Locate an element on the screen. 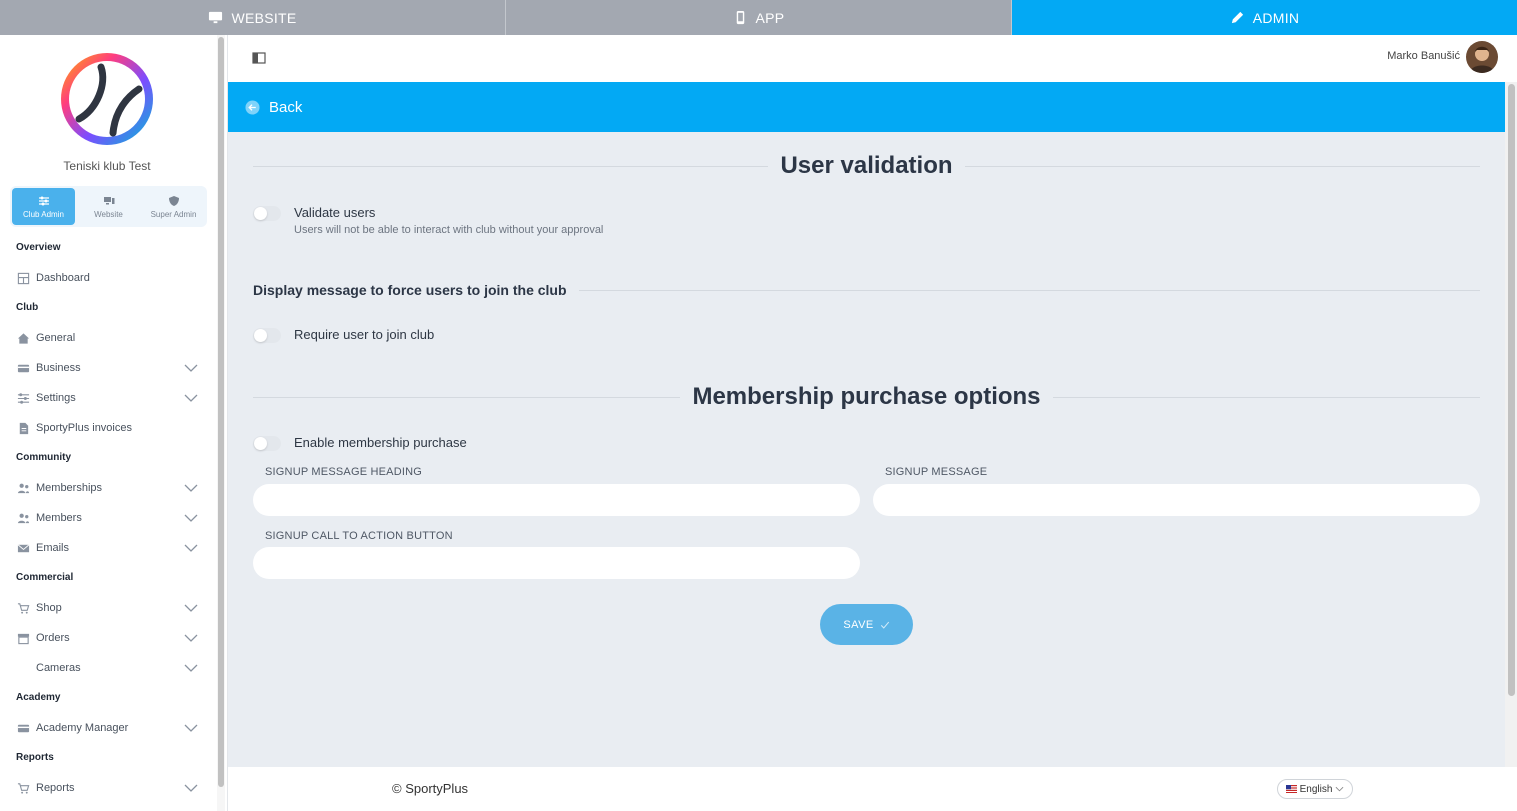 The width and height of the screenshot is (1517, 811). nav-section-reports: Reports is located at coordinates (35, 757).